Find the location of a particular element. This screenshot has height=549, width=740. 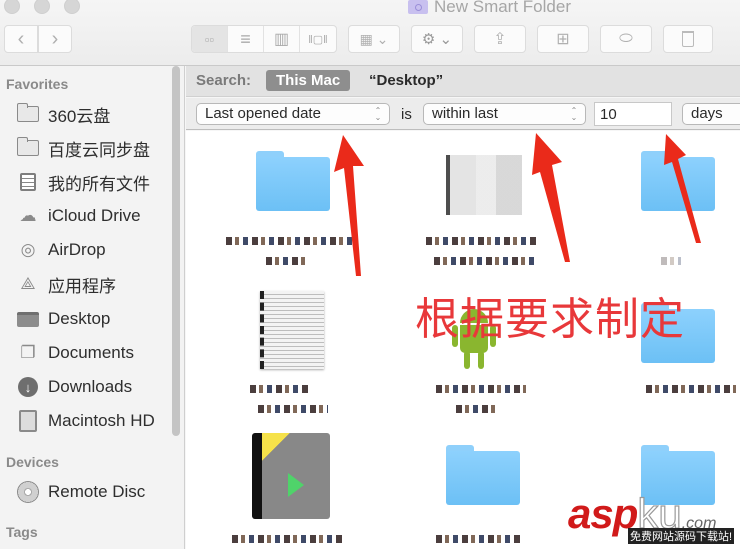

watermark-subtitle: 免费网站源码下载站! is located at coordinates (681, 536).